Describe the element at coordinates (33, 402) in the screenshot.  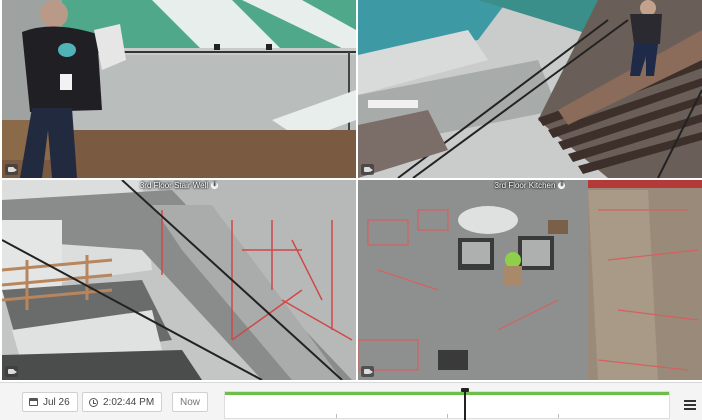
I see `calendar-icon` at that location.